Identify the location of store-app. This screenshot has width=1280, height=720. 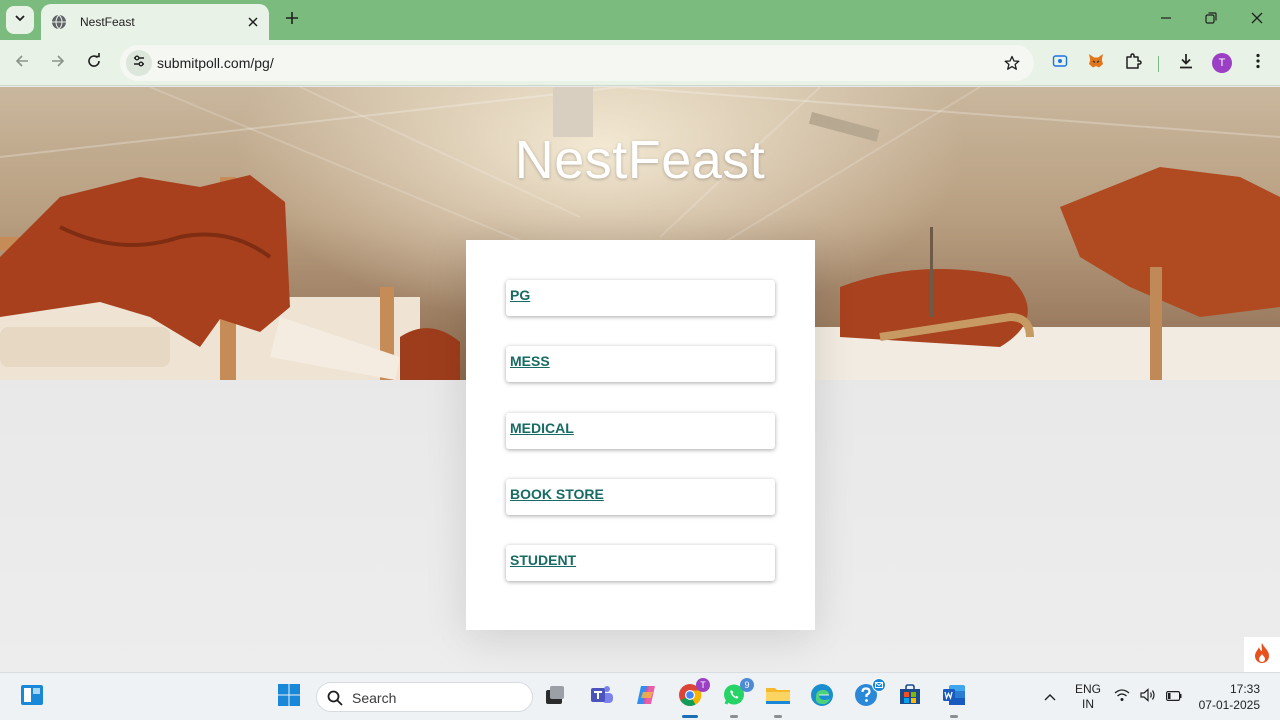
(910, 697).